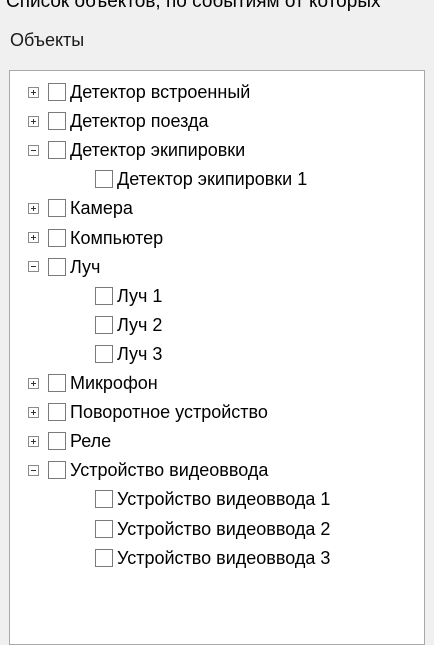  I want to click on tree-node-label: Луч, so click(85, 266).